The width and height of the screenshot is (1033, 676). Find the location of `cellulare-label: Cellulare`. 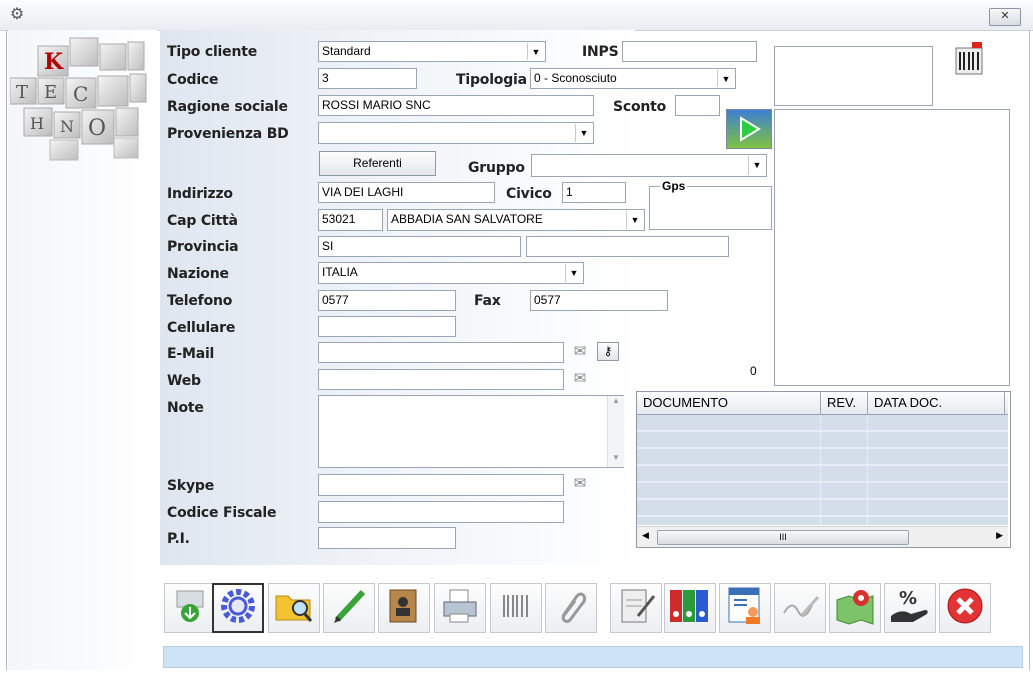

cellulare-label: Cellulare is located at coordinates (201, 328).